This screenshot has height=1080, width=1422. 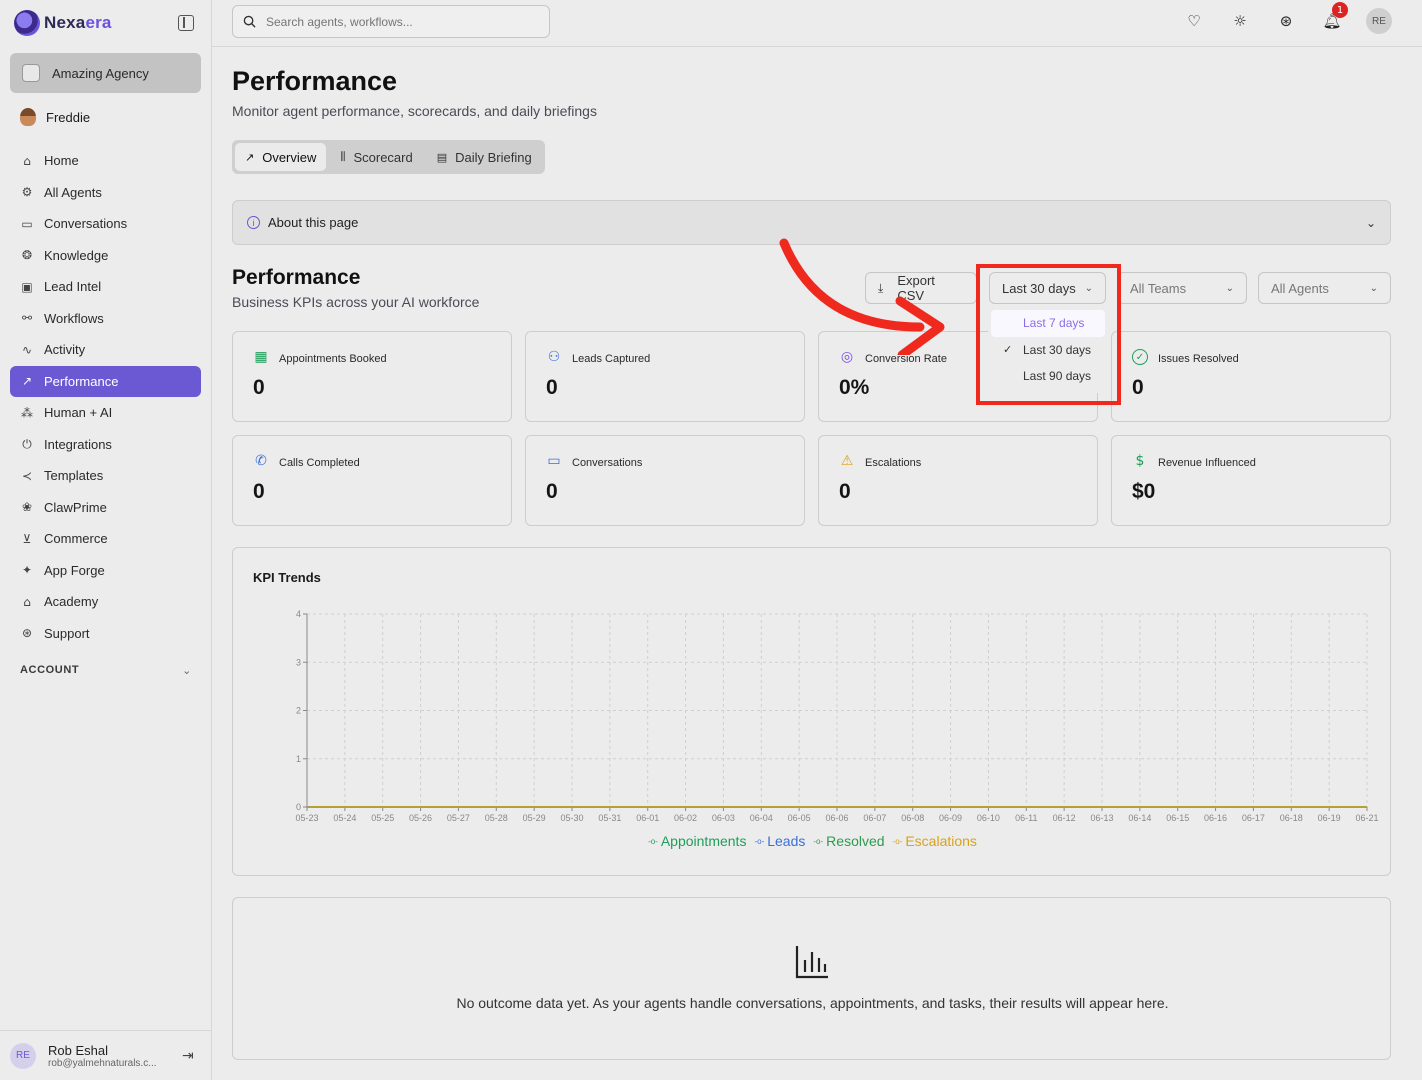 I want to click on legend-item-resolved: -o- Resolved, so click(x=848, y=841).